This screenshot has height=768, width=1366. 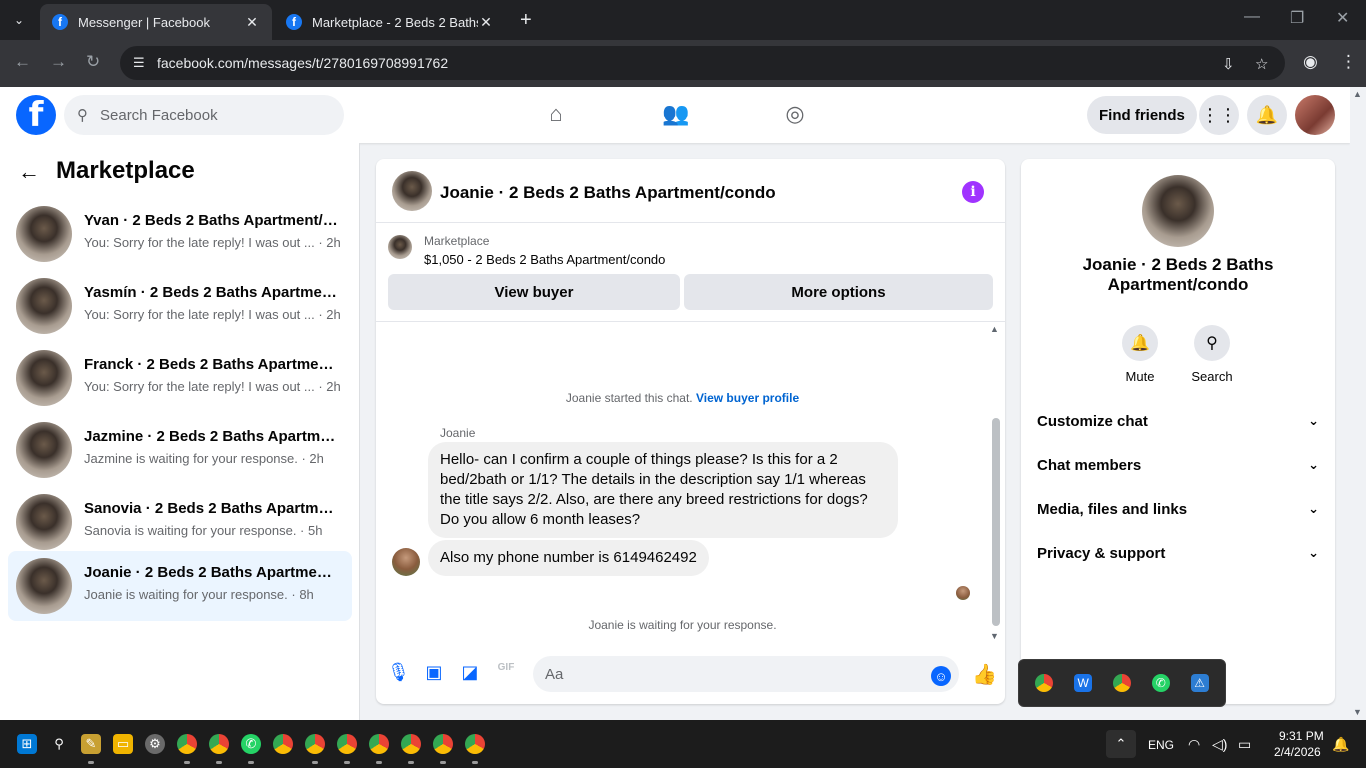 What do you see at coordinates (1199, 683) in the screenshot?
I see `defender-warning-icon: ⚠` at bounding box center [1199, 683].